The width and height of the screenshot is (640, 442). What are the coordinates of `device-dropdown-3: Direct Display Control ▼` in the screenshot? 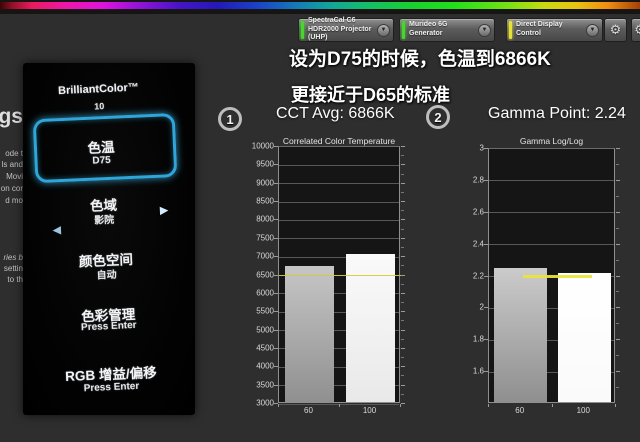 It's located at (554, 30).